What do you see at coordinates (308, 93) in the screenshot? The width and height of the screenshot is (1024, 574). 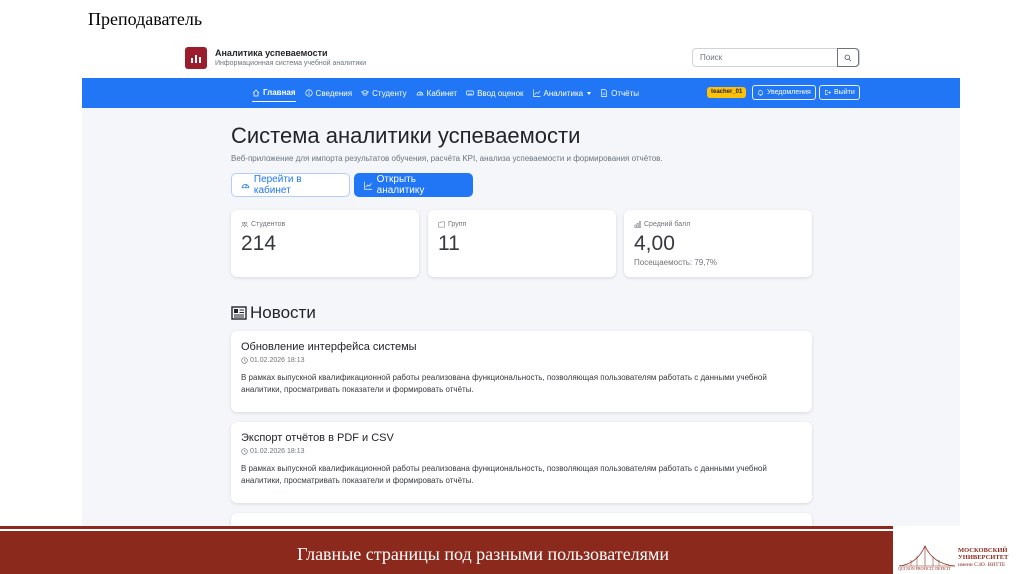 I see `info-icon` at bounding box center [308, 93].